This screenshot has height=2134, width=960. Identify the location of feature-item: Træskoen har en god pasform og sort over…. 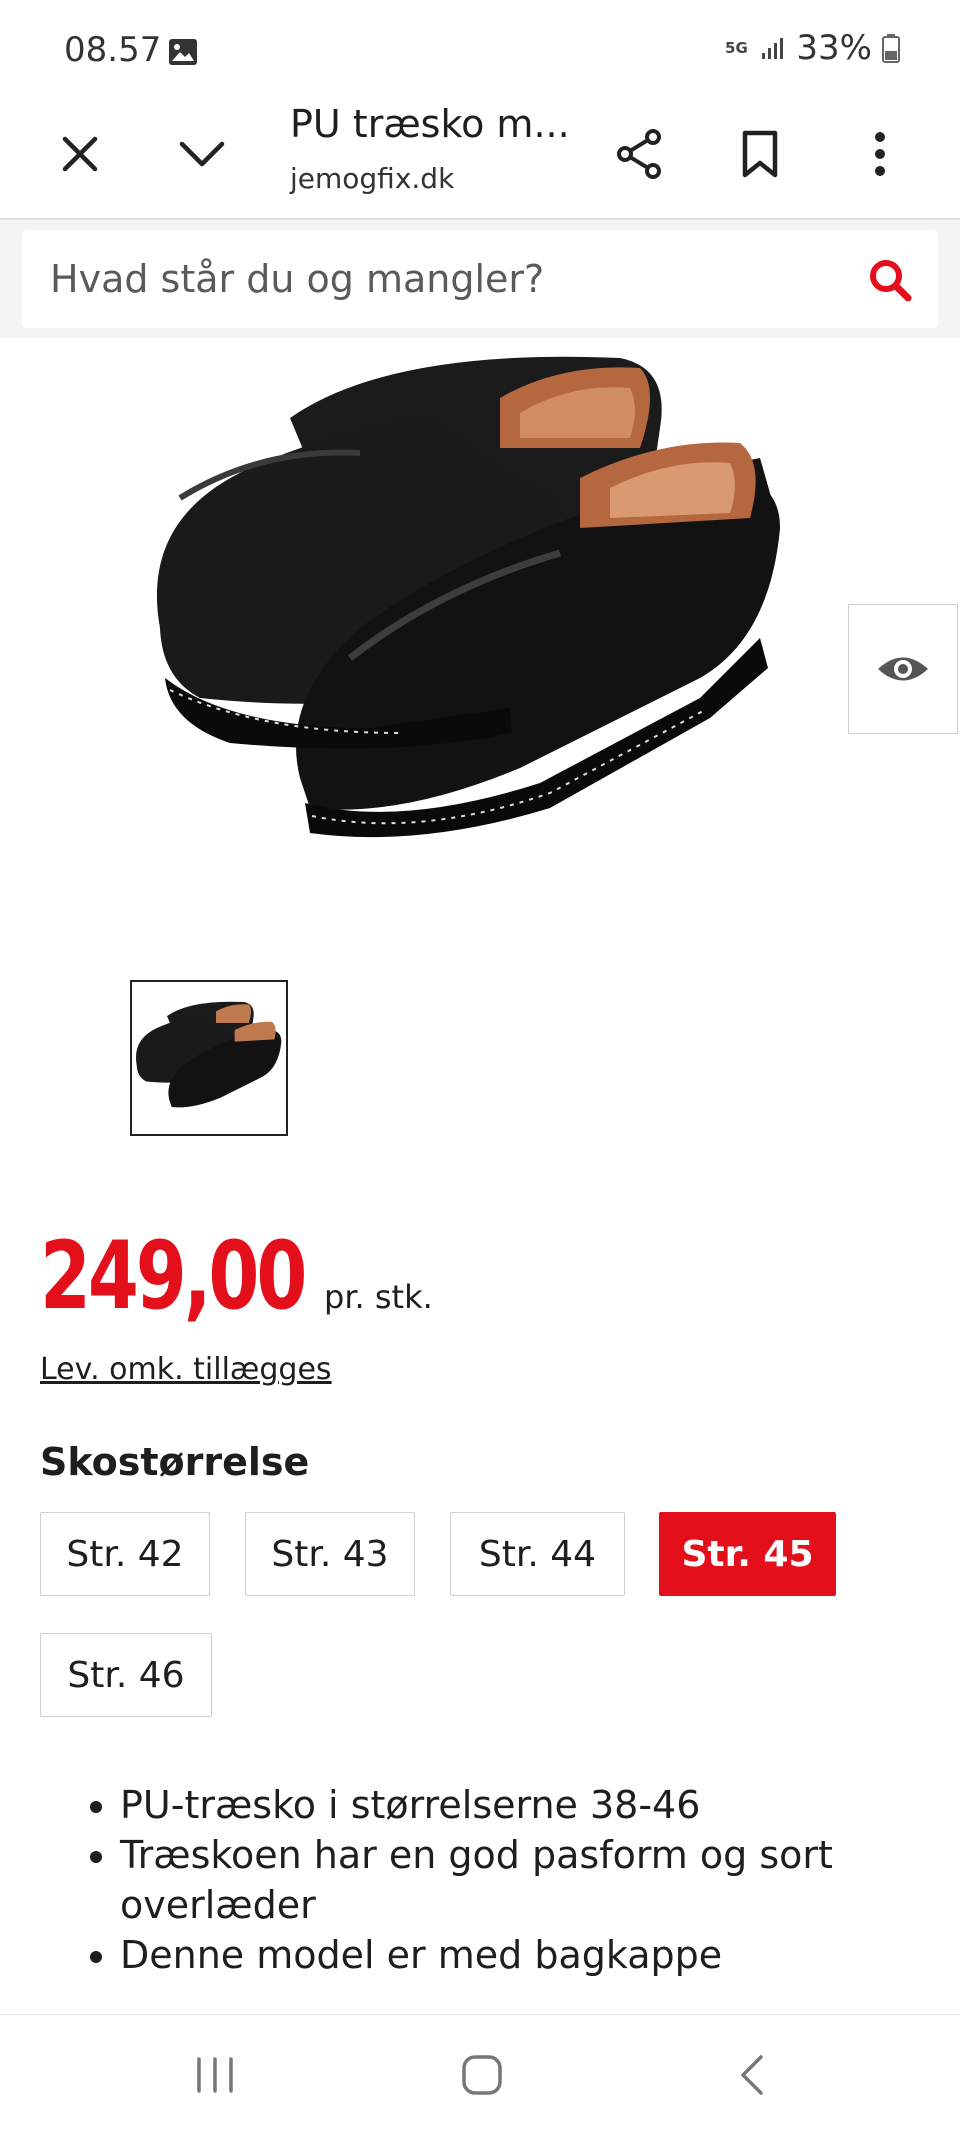
(540, 1880).